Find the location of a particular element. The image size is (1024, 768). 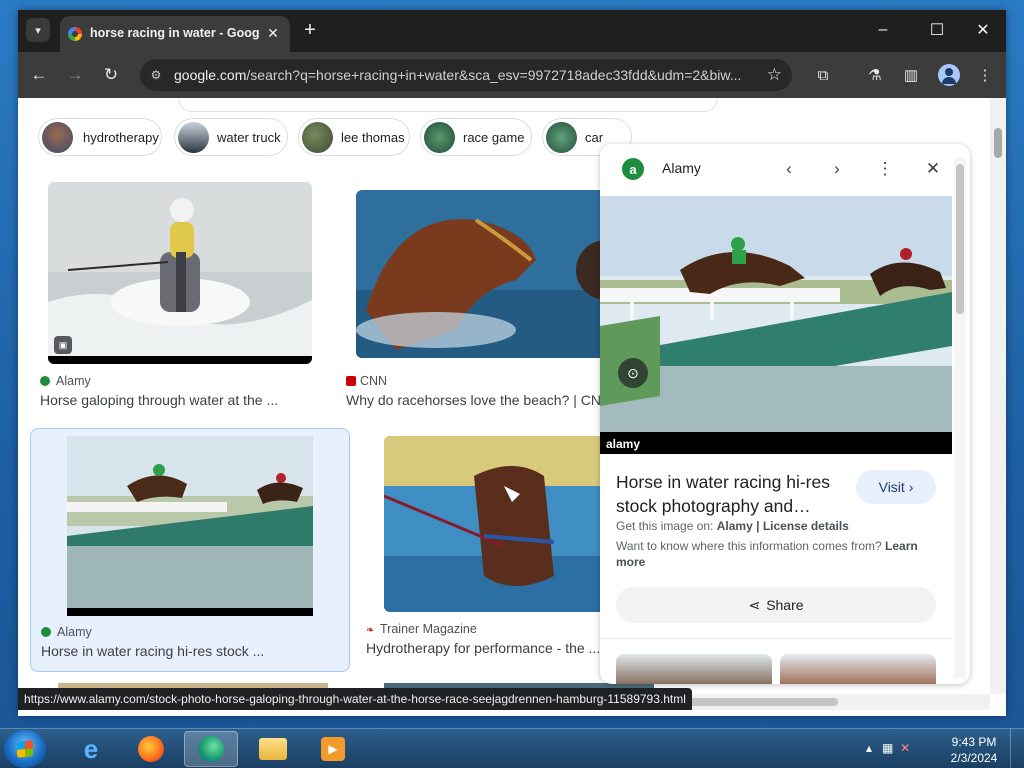

forward-arrow-icon: → is located at coordinates (75, 74).